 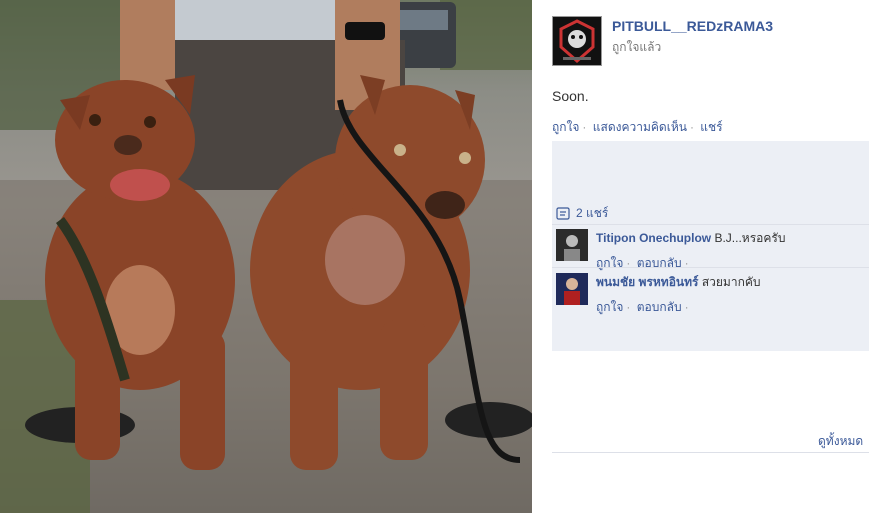 I want to click on post-actions: ถูกใจ · แสดงความคิดเห็น · แชร์, so click(x=637, y=127).